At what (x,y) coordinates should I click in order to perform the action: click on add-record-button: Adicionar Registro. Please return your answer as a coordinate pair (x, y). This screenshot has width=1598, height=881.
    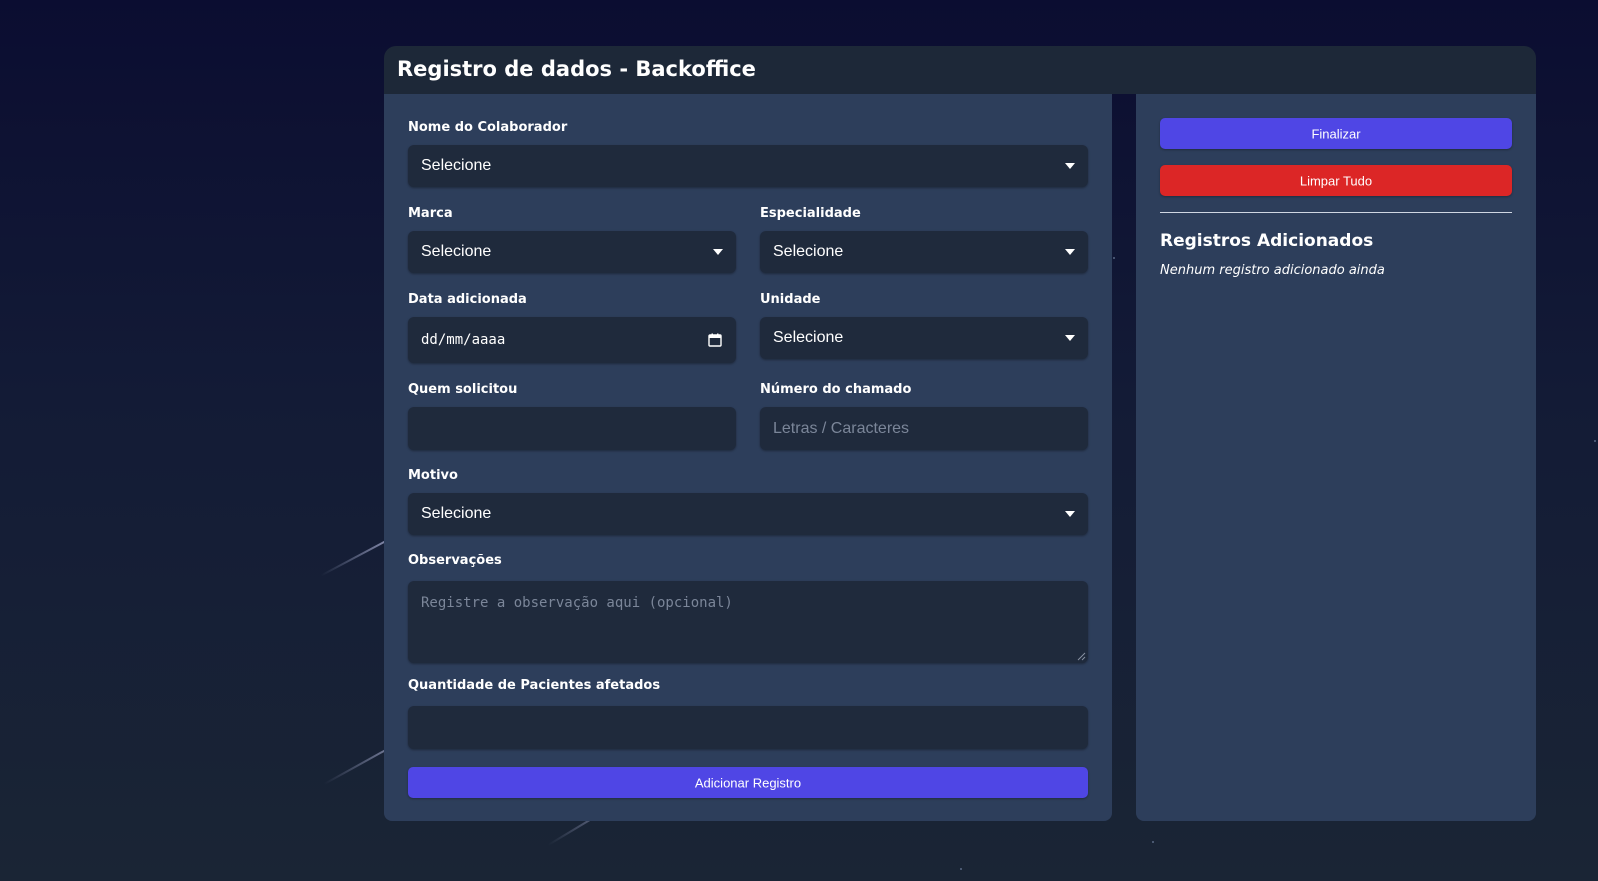
    Looking at the image, I should click on (748, 782).